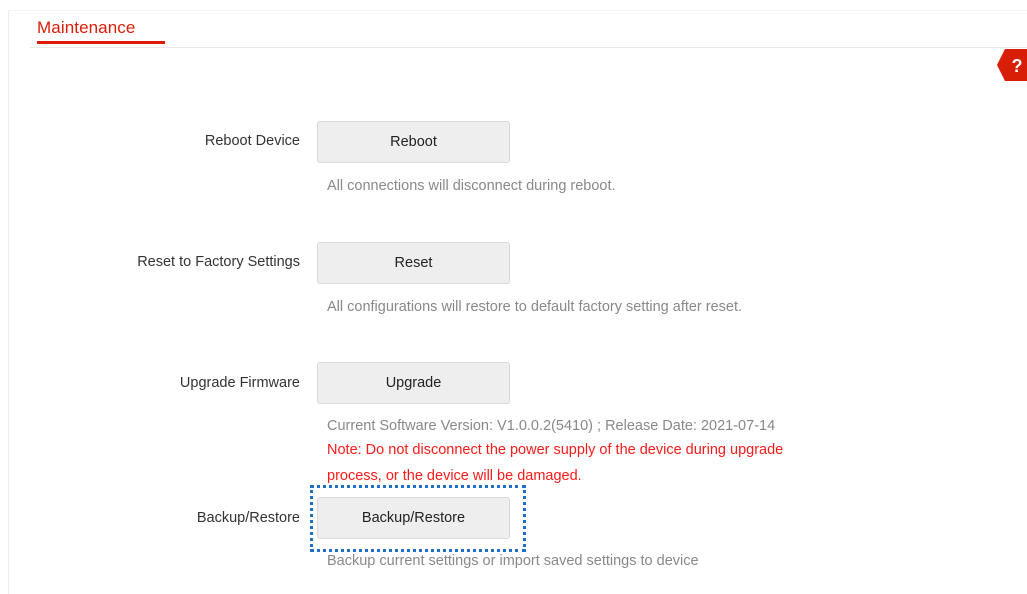  Describe the element at coordinates (454, 476) in the screenshot. I see `upgrade-warning-line2: process, or the device will be damaged.` at that location.